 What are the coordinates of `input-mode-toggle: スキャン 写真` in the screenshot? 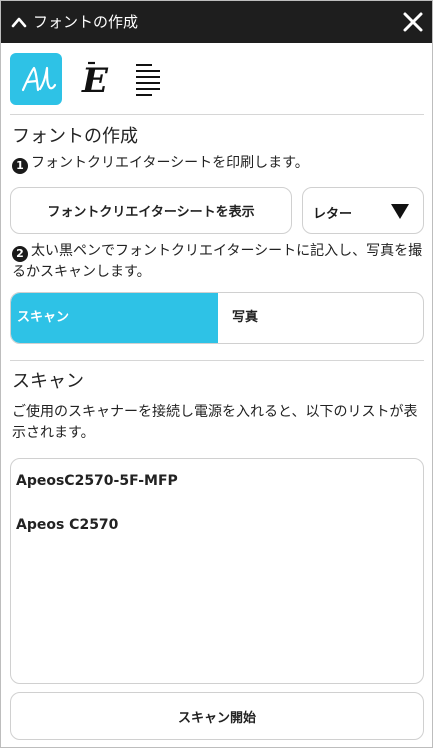 It's located at (217, 318).